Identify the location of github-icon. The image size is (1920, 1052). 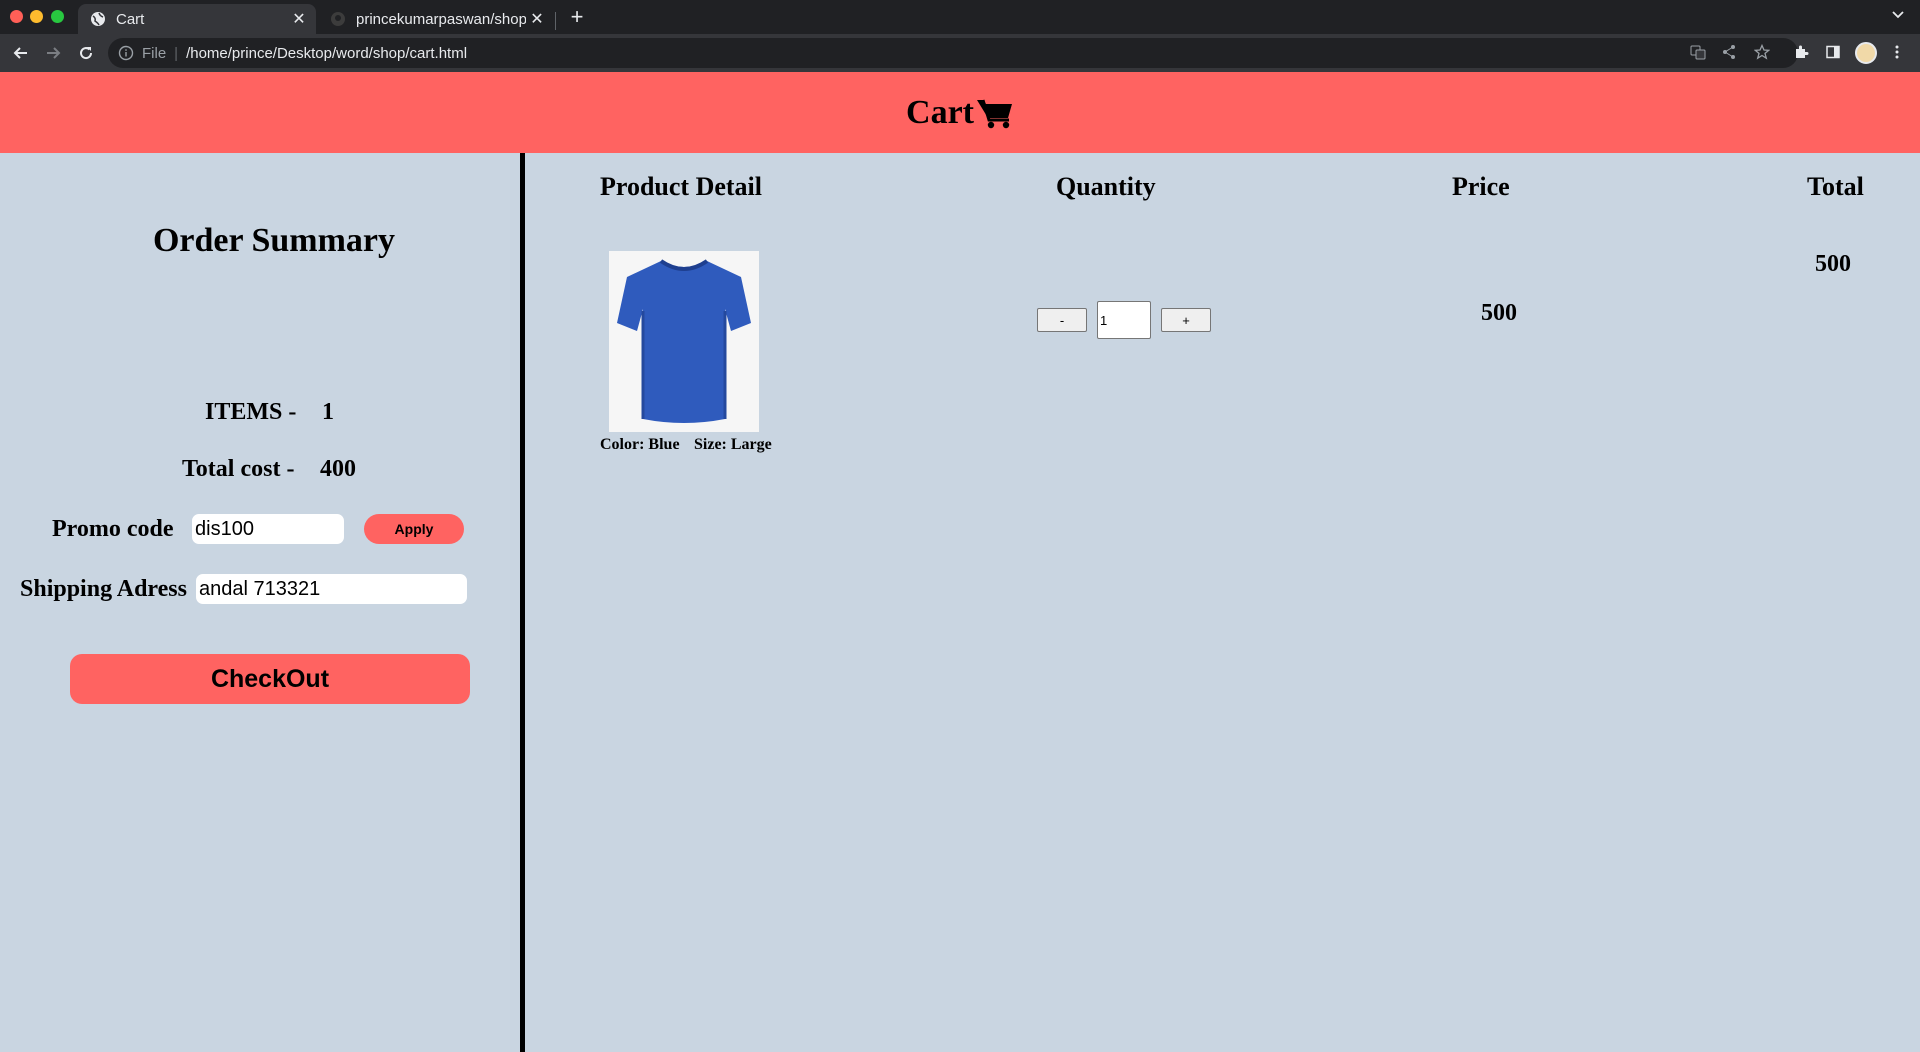
(338, 19).